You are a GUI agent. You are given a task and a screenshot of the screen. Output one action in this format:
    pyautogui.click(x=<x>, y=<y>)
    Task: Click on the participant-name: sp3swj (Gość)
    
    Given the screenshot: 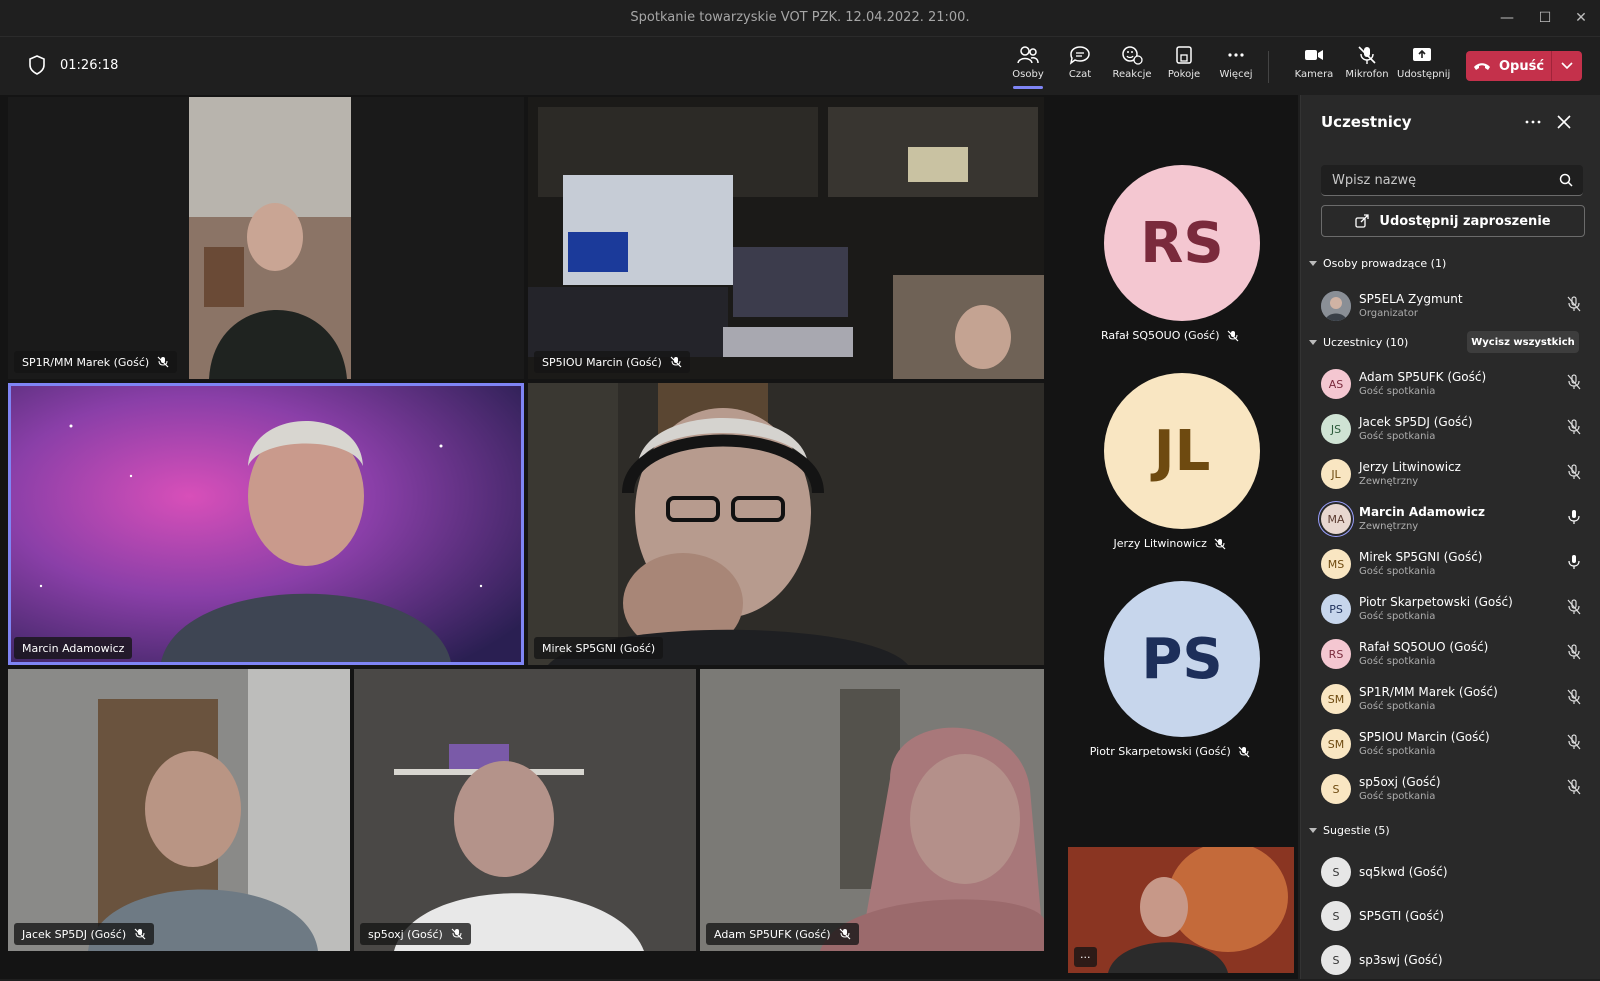 What is the action you would take?
    pyautogui.click(x=1401, y=960)
    